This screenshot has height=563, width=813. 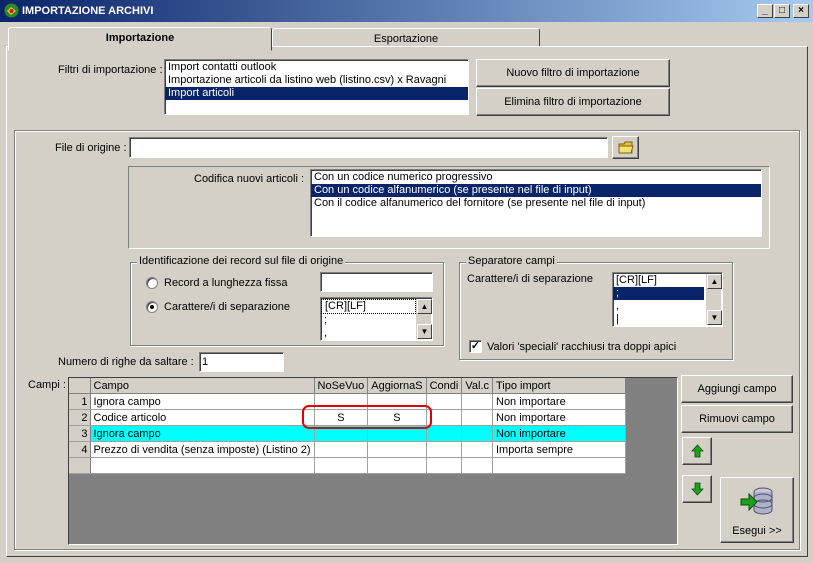 I want to click on row-number: 2, so click(x=80, y=417).